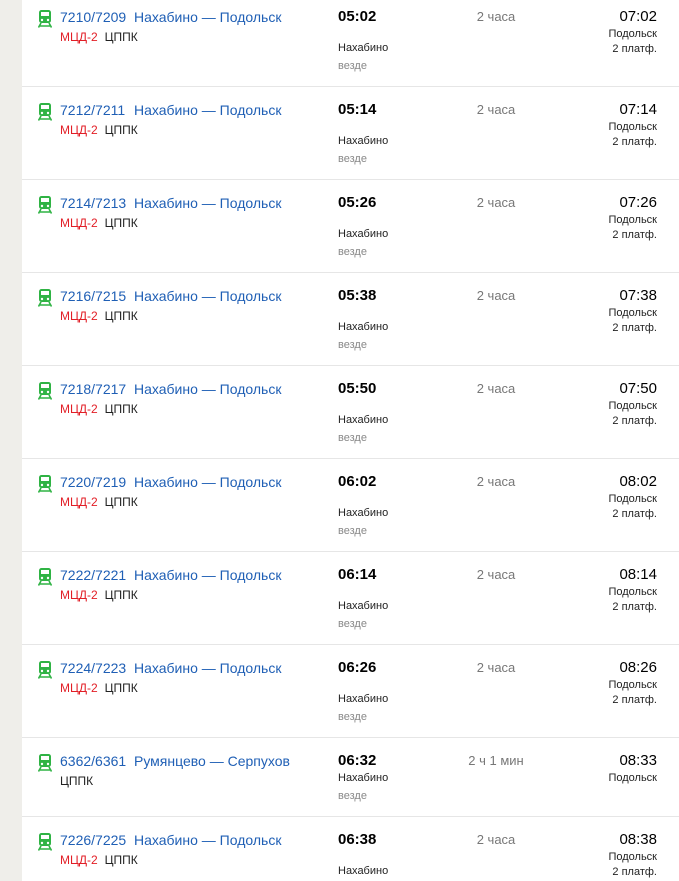  I want to click on arrival-time: 08:26, so click(638, 667).